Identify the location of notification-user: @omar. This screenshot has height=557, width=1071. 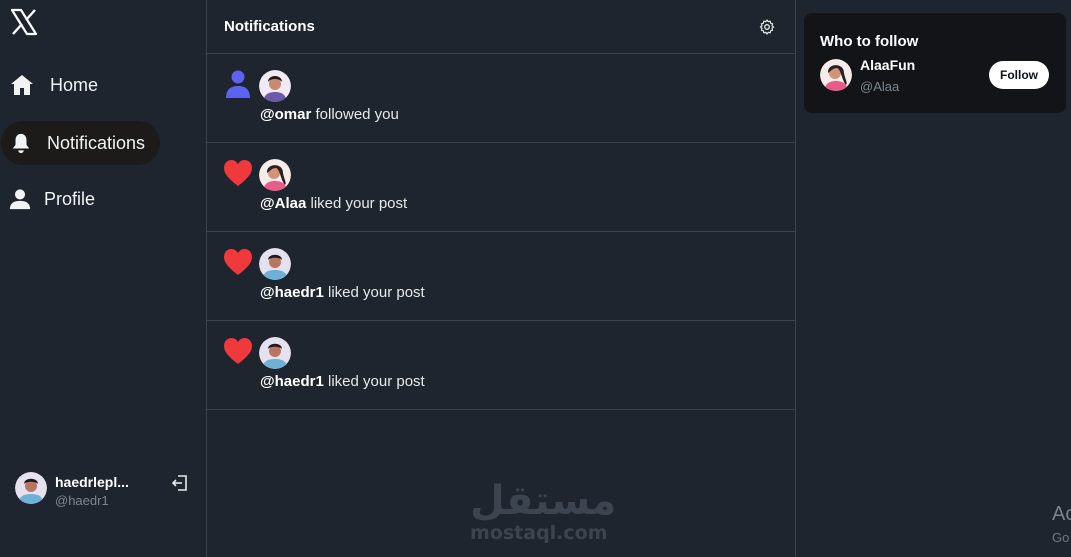
(285, 114).